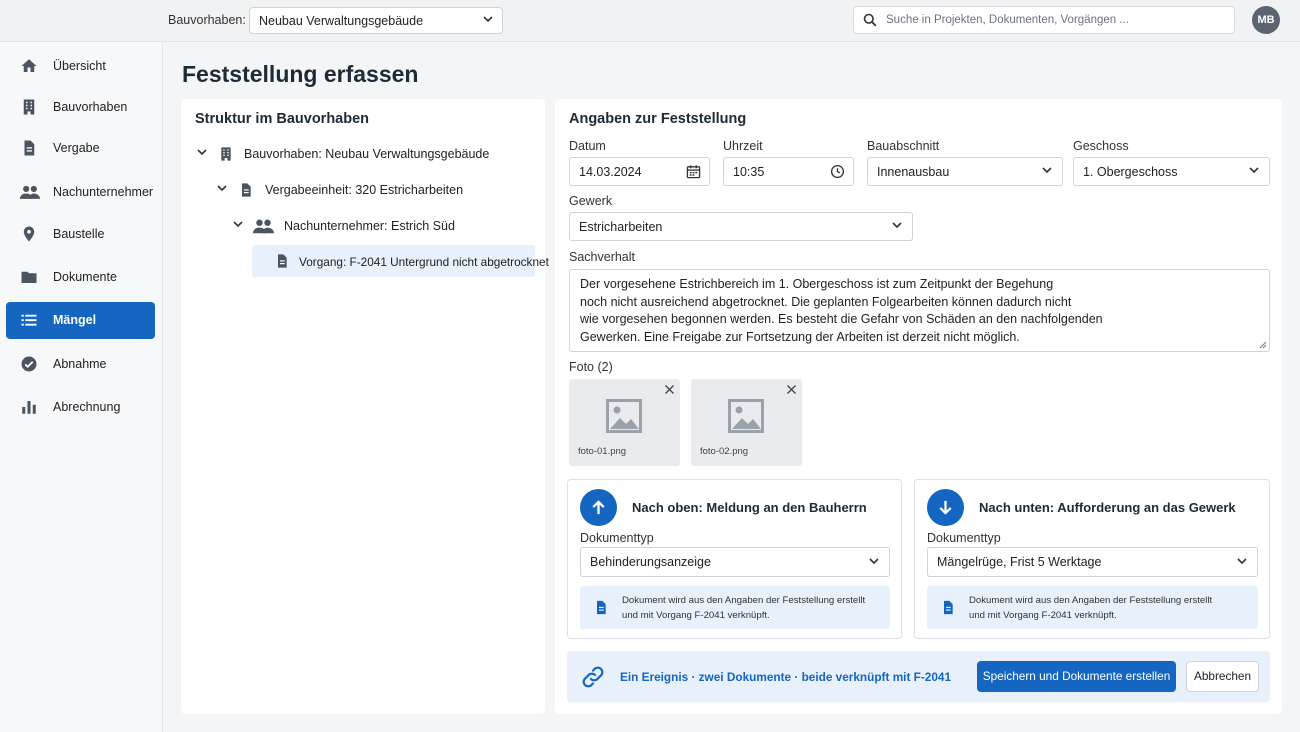 The image size is (1300, 732). I want to click on home-icon, so click(29, 65).